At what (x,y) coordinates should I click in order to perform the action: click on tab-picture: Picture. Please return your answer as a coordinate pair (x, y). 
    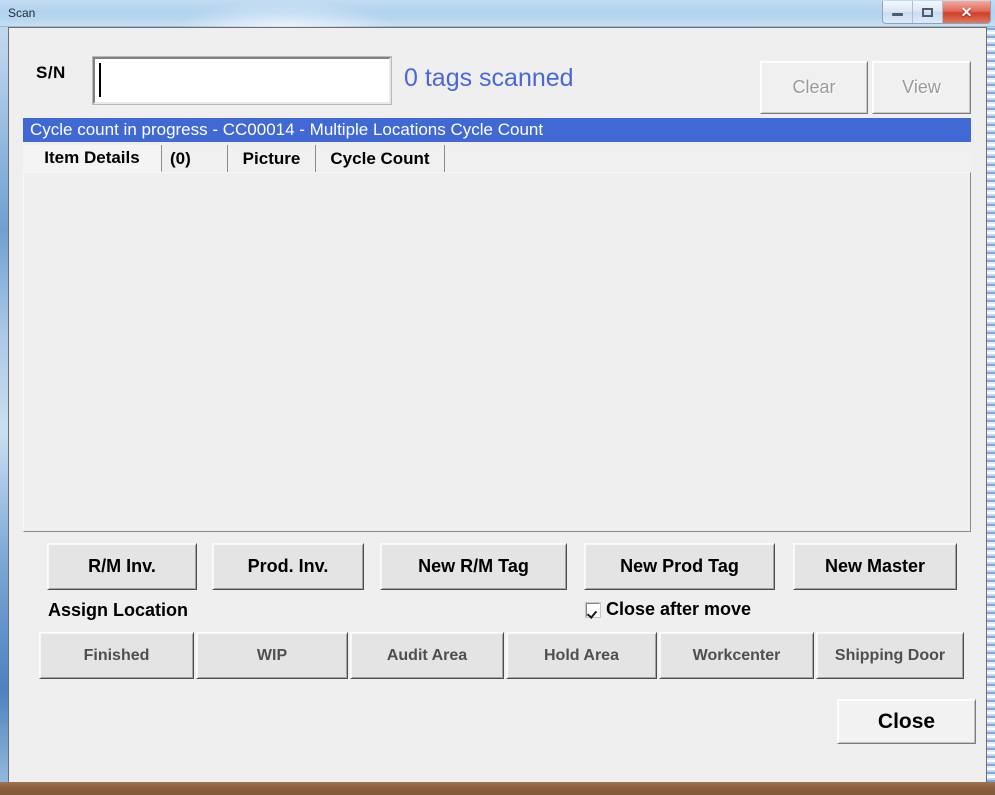
    Looking at the image, I should click on (272, 158).